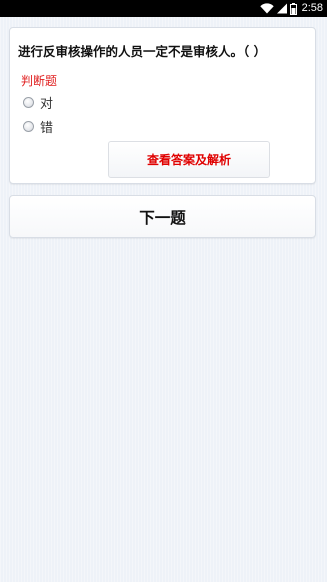  I want to click on cellular-signal-icon, so click(281, 8).